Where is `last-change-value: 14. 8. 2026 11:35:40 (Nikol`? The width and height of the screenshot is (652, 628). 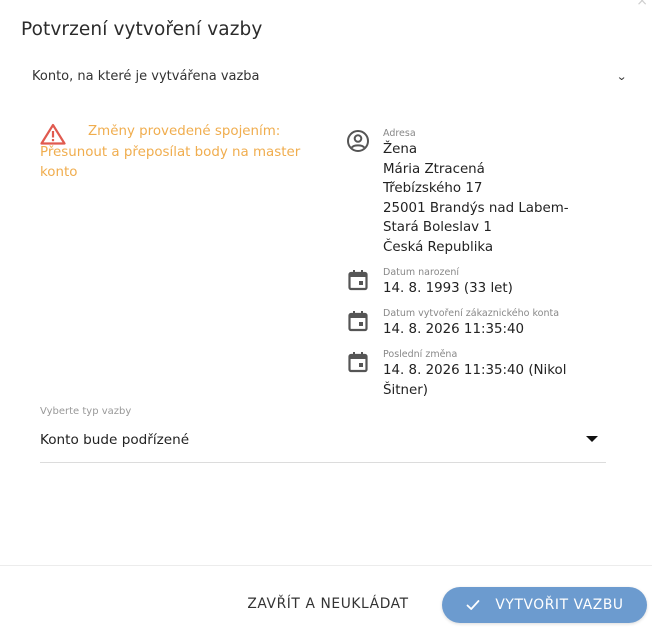 last-change-value: 14. 8. 2026 11:35:40 (Nikol is located at coordinates (475, 370).